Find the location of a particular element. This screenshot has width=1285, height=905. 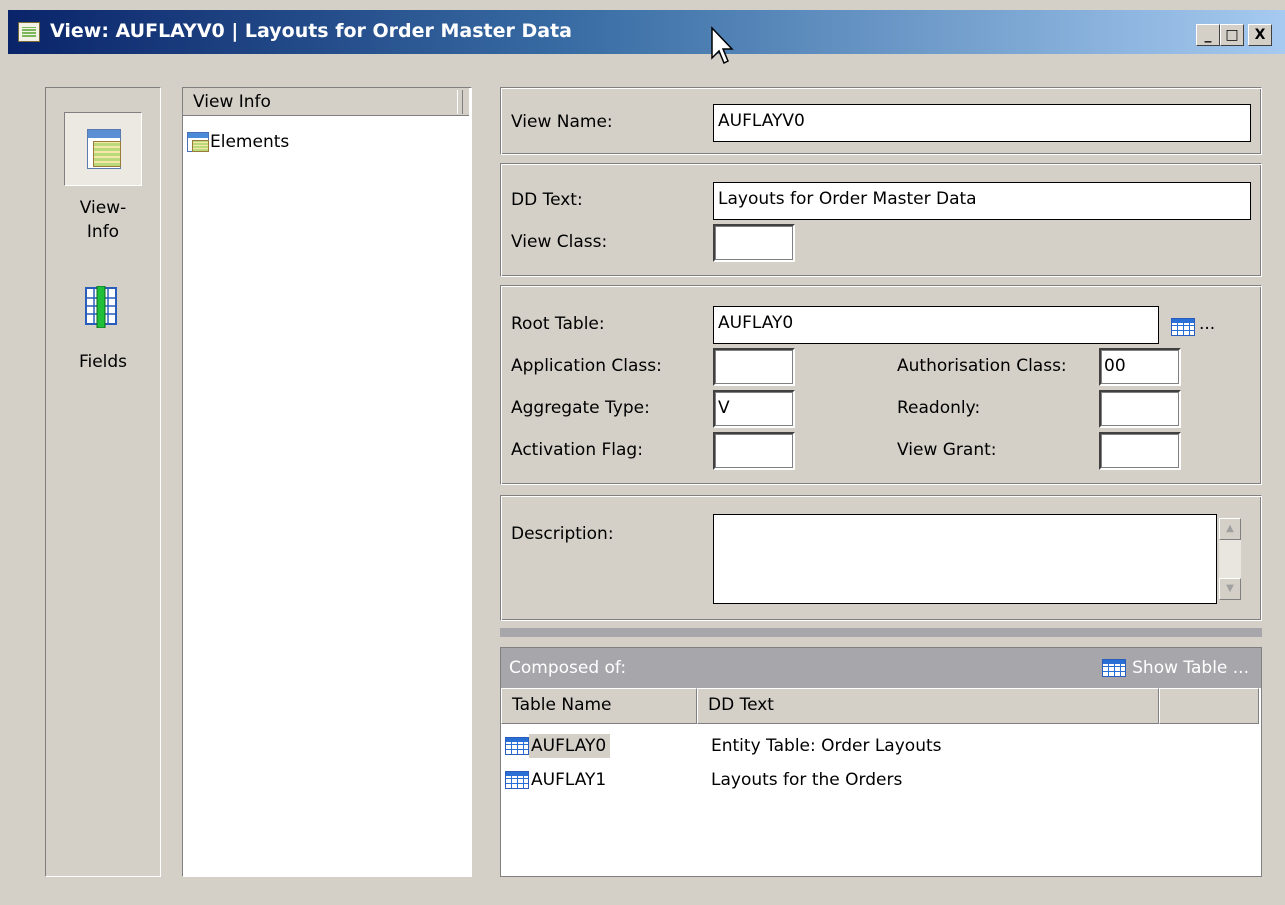

view-name-group: View Name: AUFLAYV0 is located at coordinates (881, 121).